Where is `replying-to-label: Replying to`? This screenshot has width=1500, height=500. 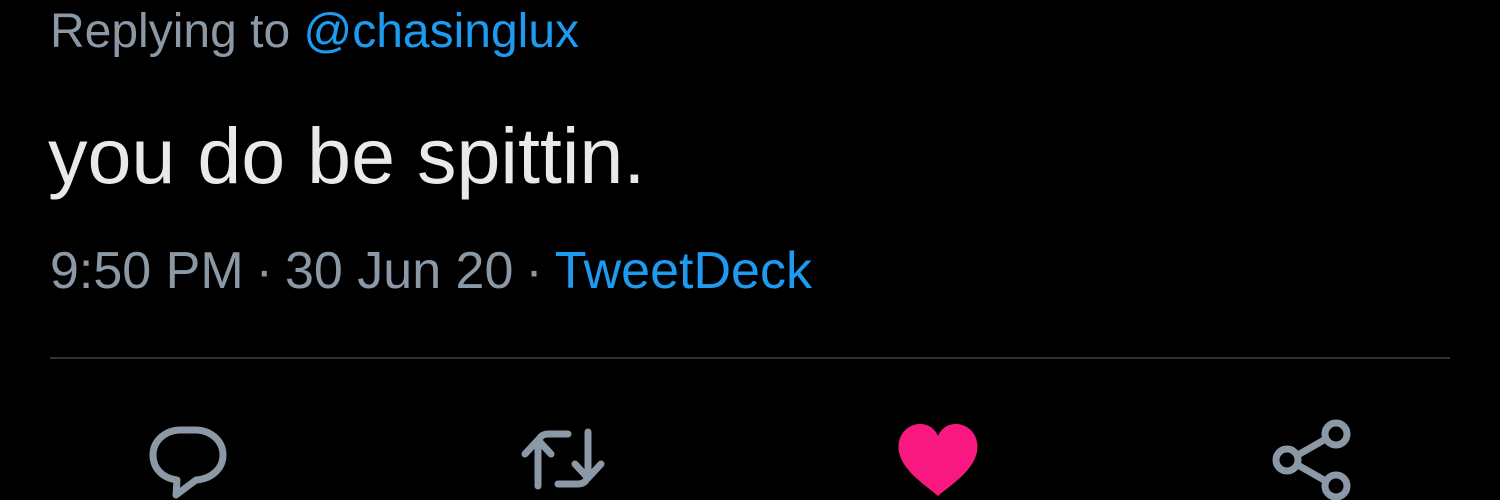
replying-to-label: Replying to is located at coordinates (177, 31).